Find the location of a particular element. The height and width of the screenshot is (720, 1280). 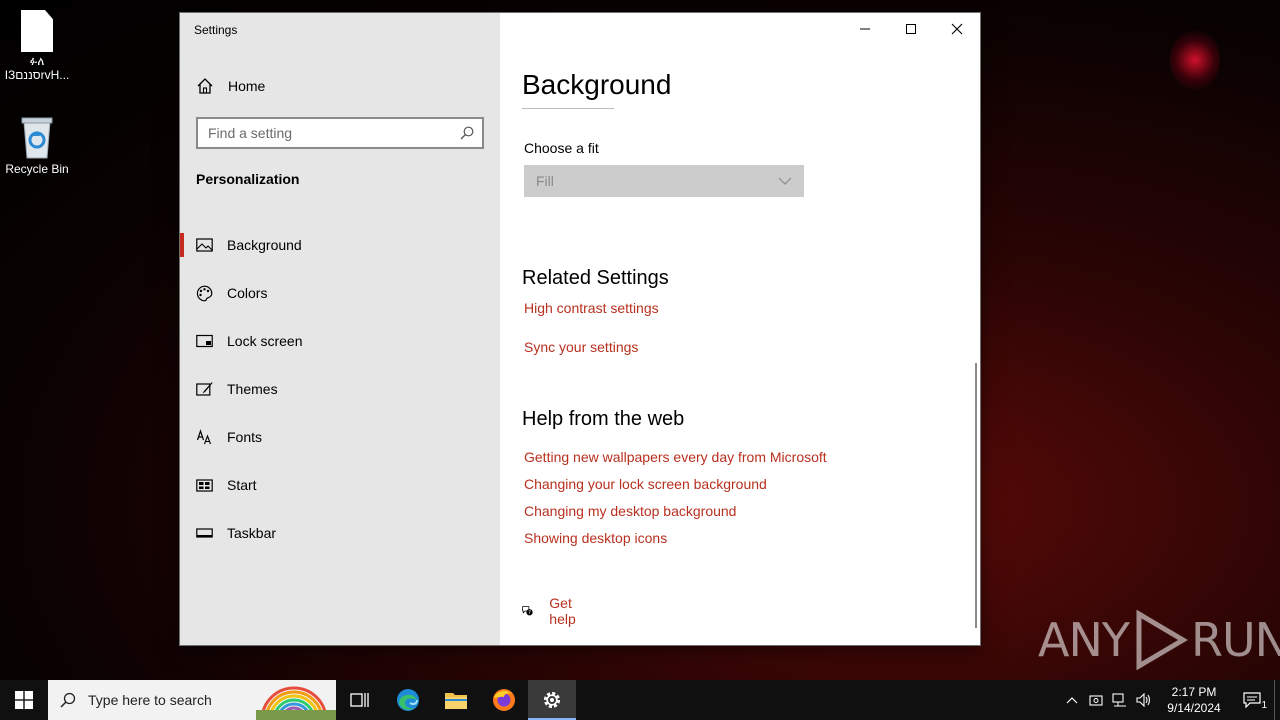

chevron-up-icon is located at coordinates (1072, 700).